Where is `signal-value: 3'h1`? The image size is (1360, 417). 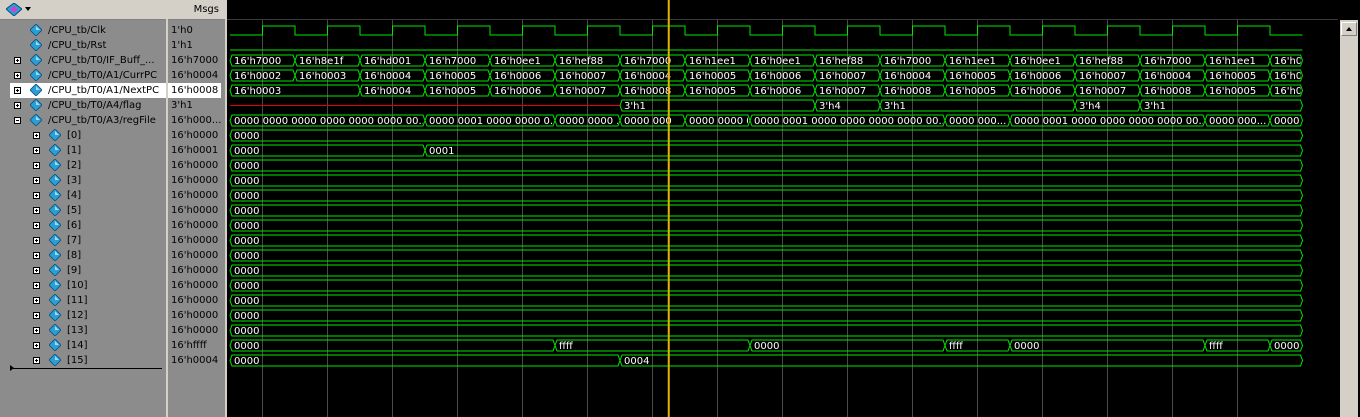
signal-value: 3'h1 is located at coordinates (182, 105).